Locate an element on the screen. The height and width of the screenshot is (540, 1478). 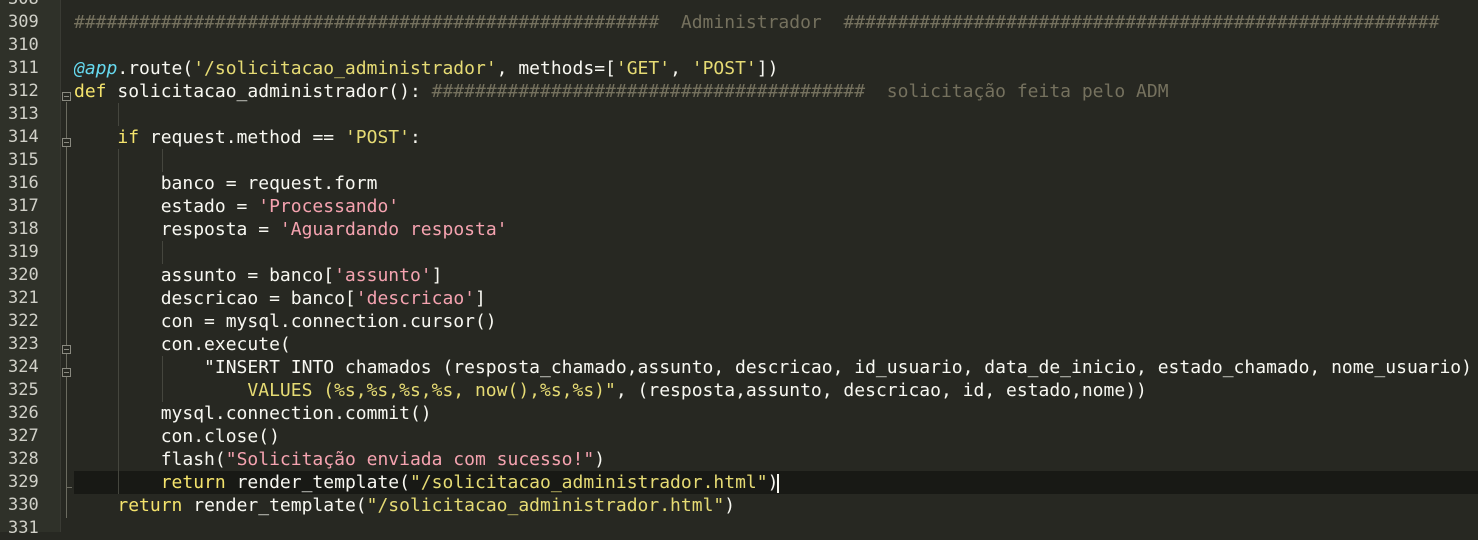
code-text: con = mysql.connection.cursor() is located at coordinates (328, 321).